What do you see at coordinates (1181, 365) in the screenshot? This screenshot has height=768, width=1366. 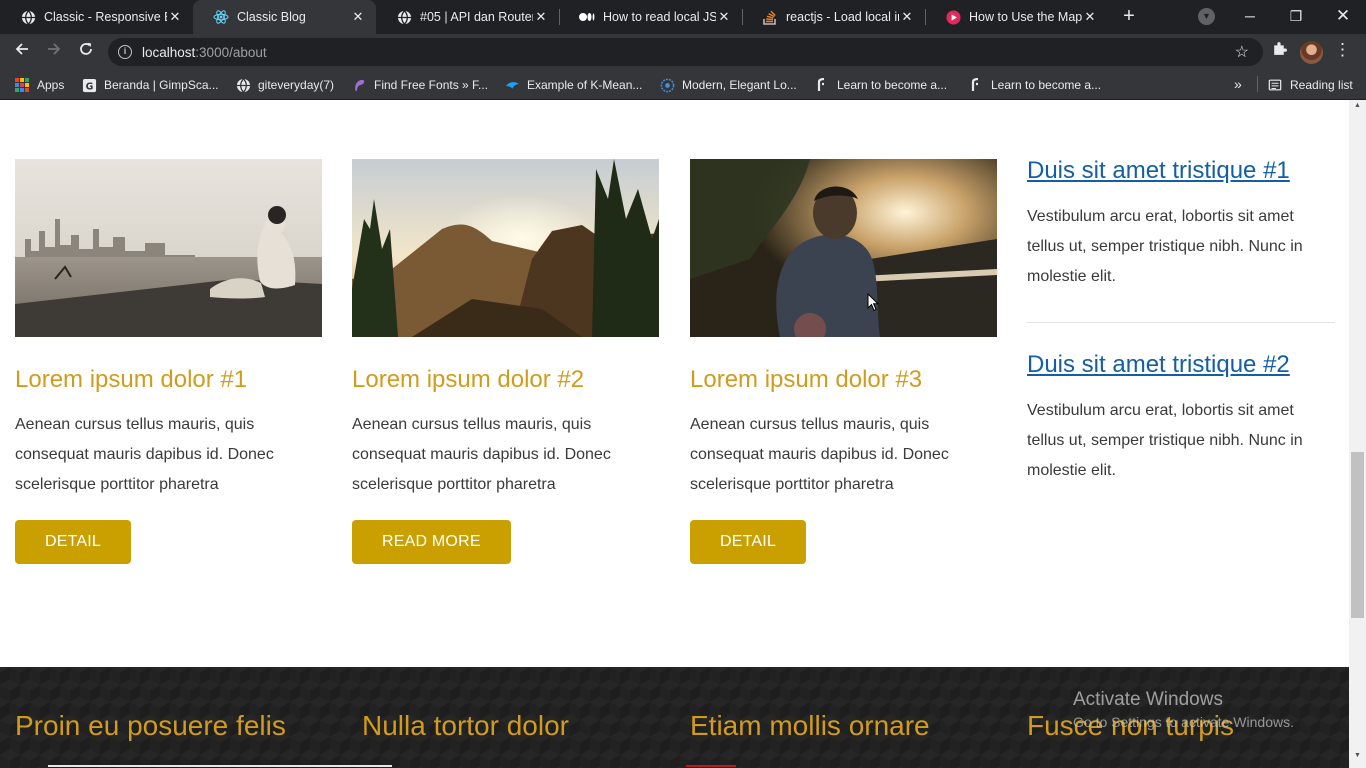 I see `sidebar-post-link: Duis sit amet tristique #2` at bounding box center [1181, 365].